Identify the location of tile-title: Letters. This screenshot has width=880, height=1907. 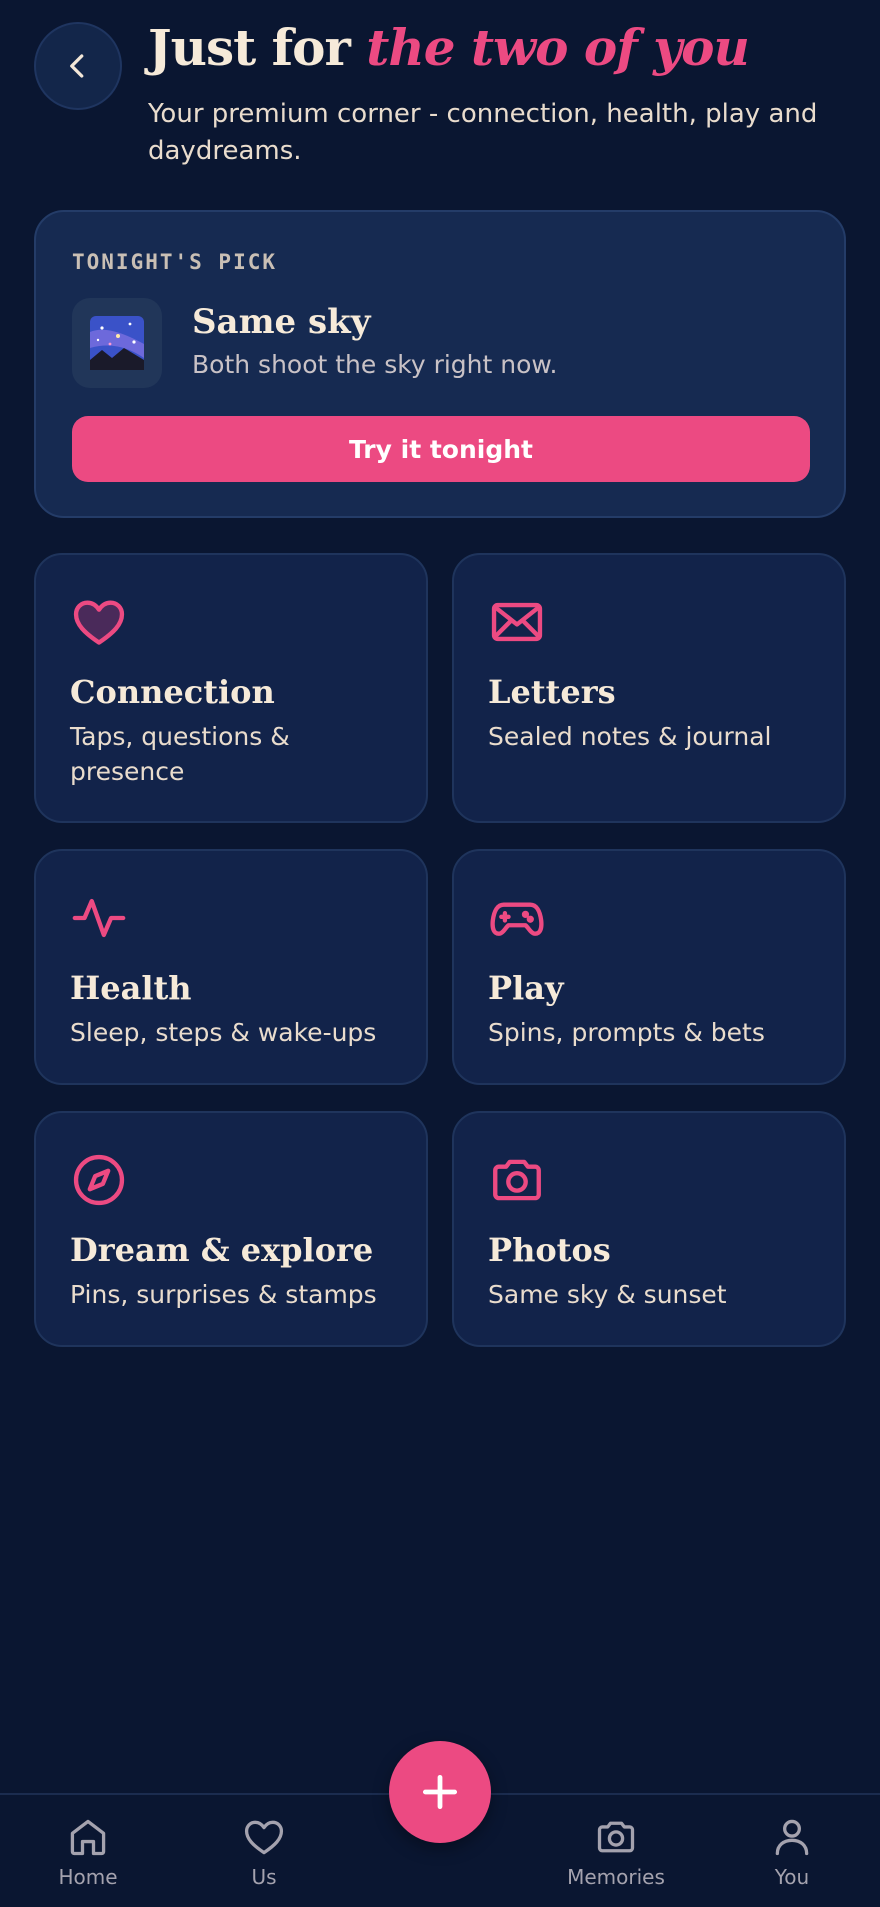
(552, 692).